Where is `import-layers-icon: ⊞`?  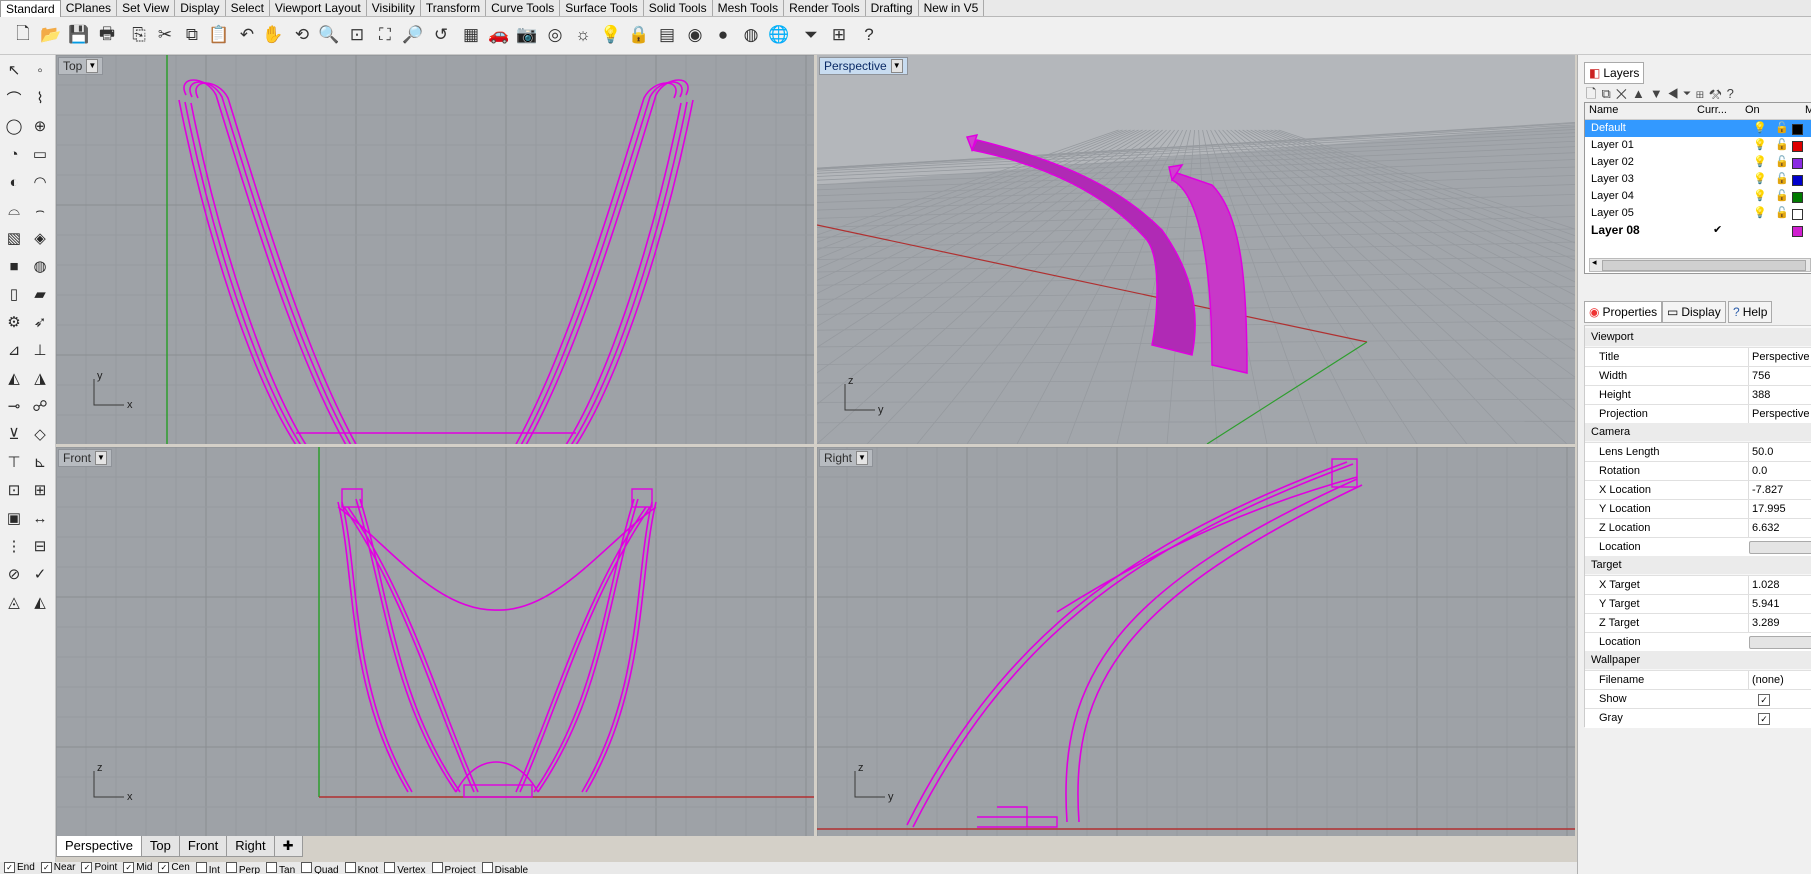 import-layers-icon: ⊞ is located at coordinates (1702, 93).